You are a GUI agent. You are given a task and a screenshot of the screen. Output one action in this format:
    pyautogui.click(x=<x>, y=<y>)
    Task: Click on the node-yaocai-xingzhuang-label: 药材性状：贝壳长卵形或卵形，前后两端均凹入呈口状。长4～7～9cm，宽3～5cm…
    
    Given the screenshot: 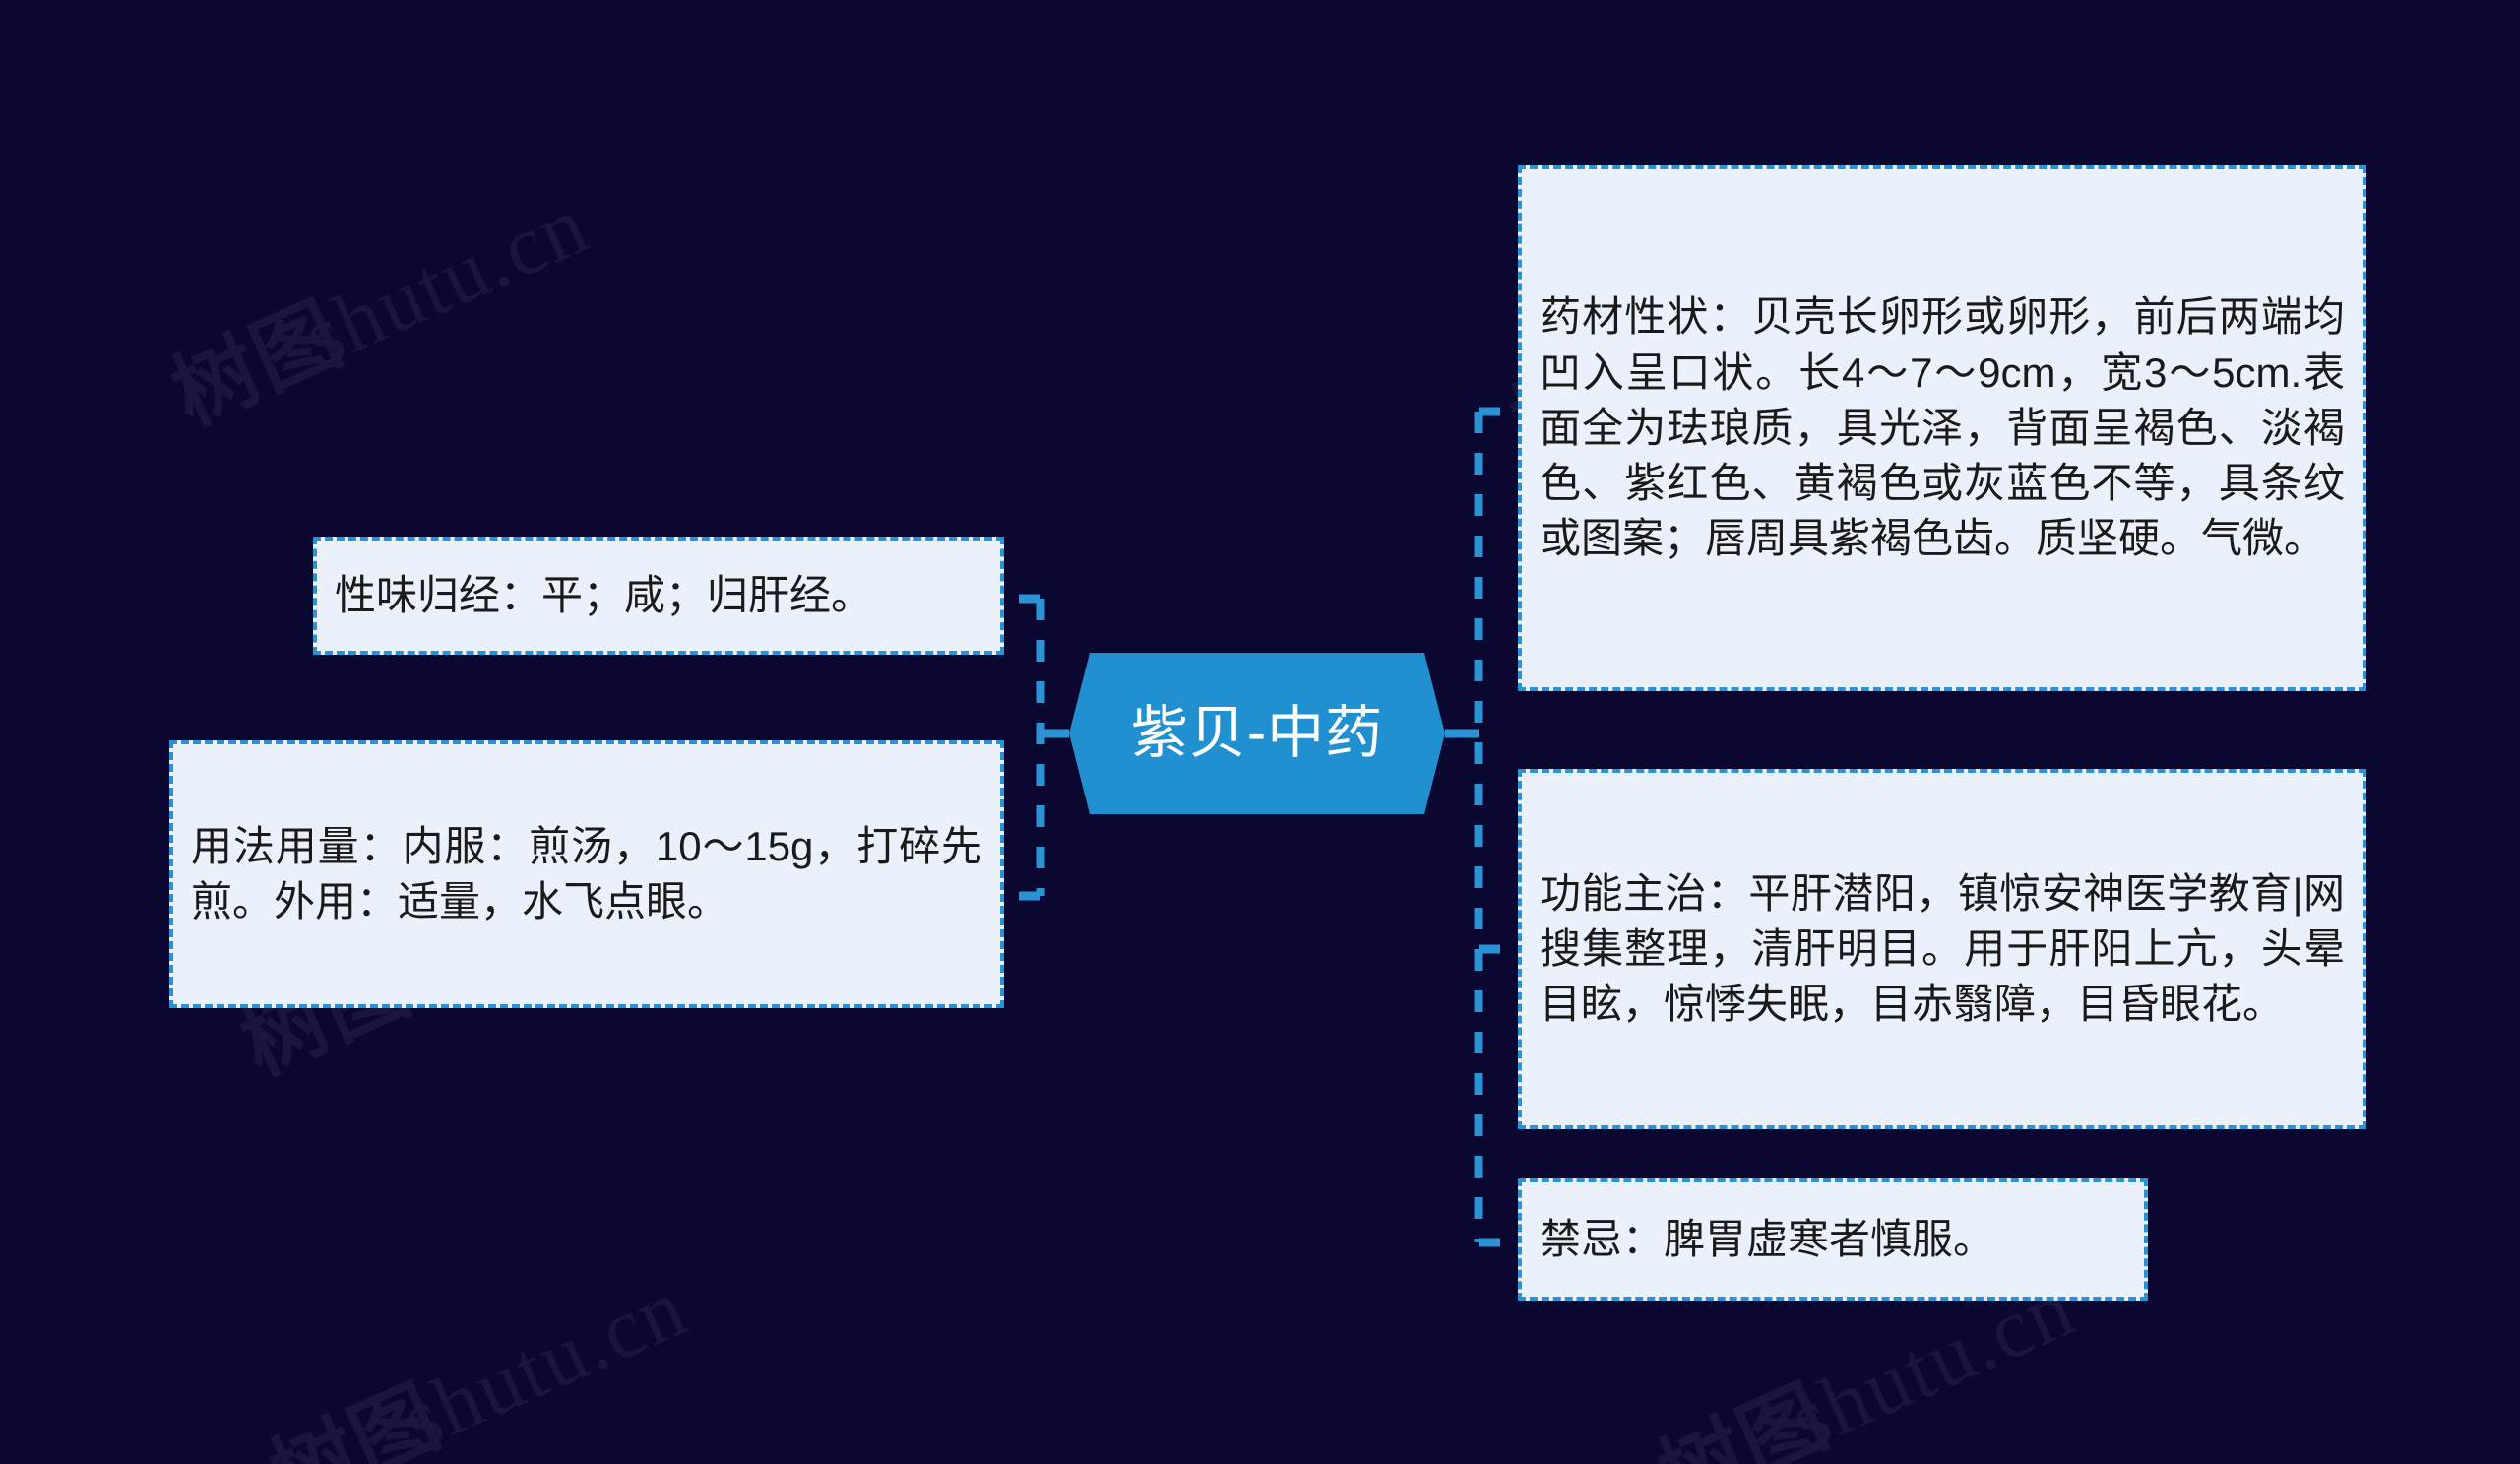 What is the action you would take?
    pyautogui.click(x=1942, y=428)
    